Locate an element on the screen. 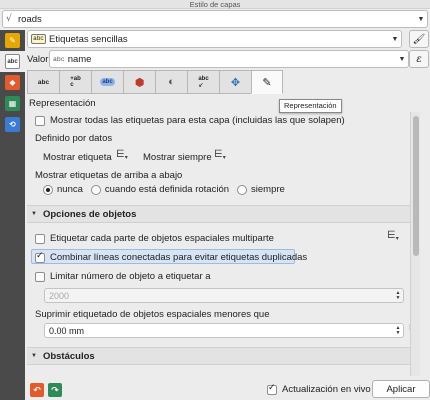  merge-lines-checkbox is located at coordinates (40, 257).